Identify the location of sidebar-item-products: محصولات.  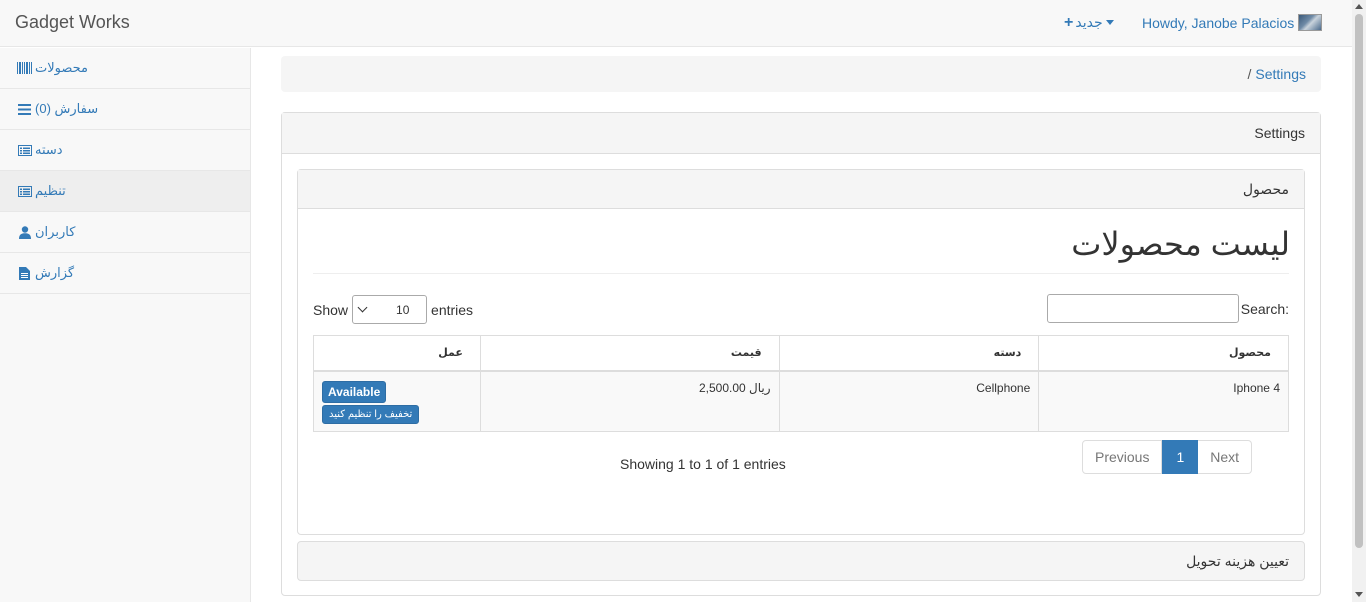
(125, 68).